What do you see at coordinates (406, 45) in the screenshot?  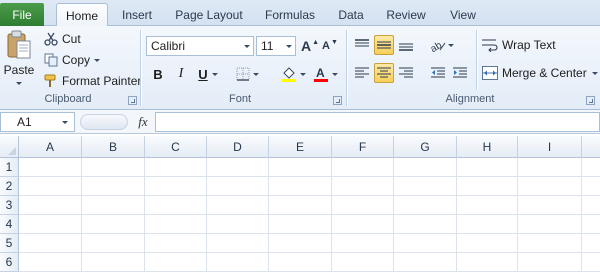 I see `align-bottom-button` at bounding box center [406, 45].